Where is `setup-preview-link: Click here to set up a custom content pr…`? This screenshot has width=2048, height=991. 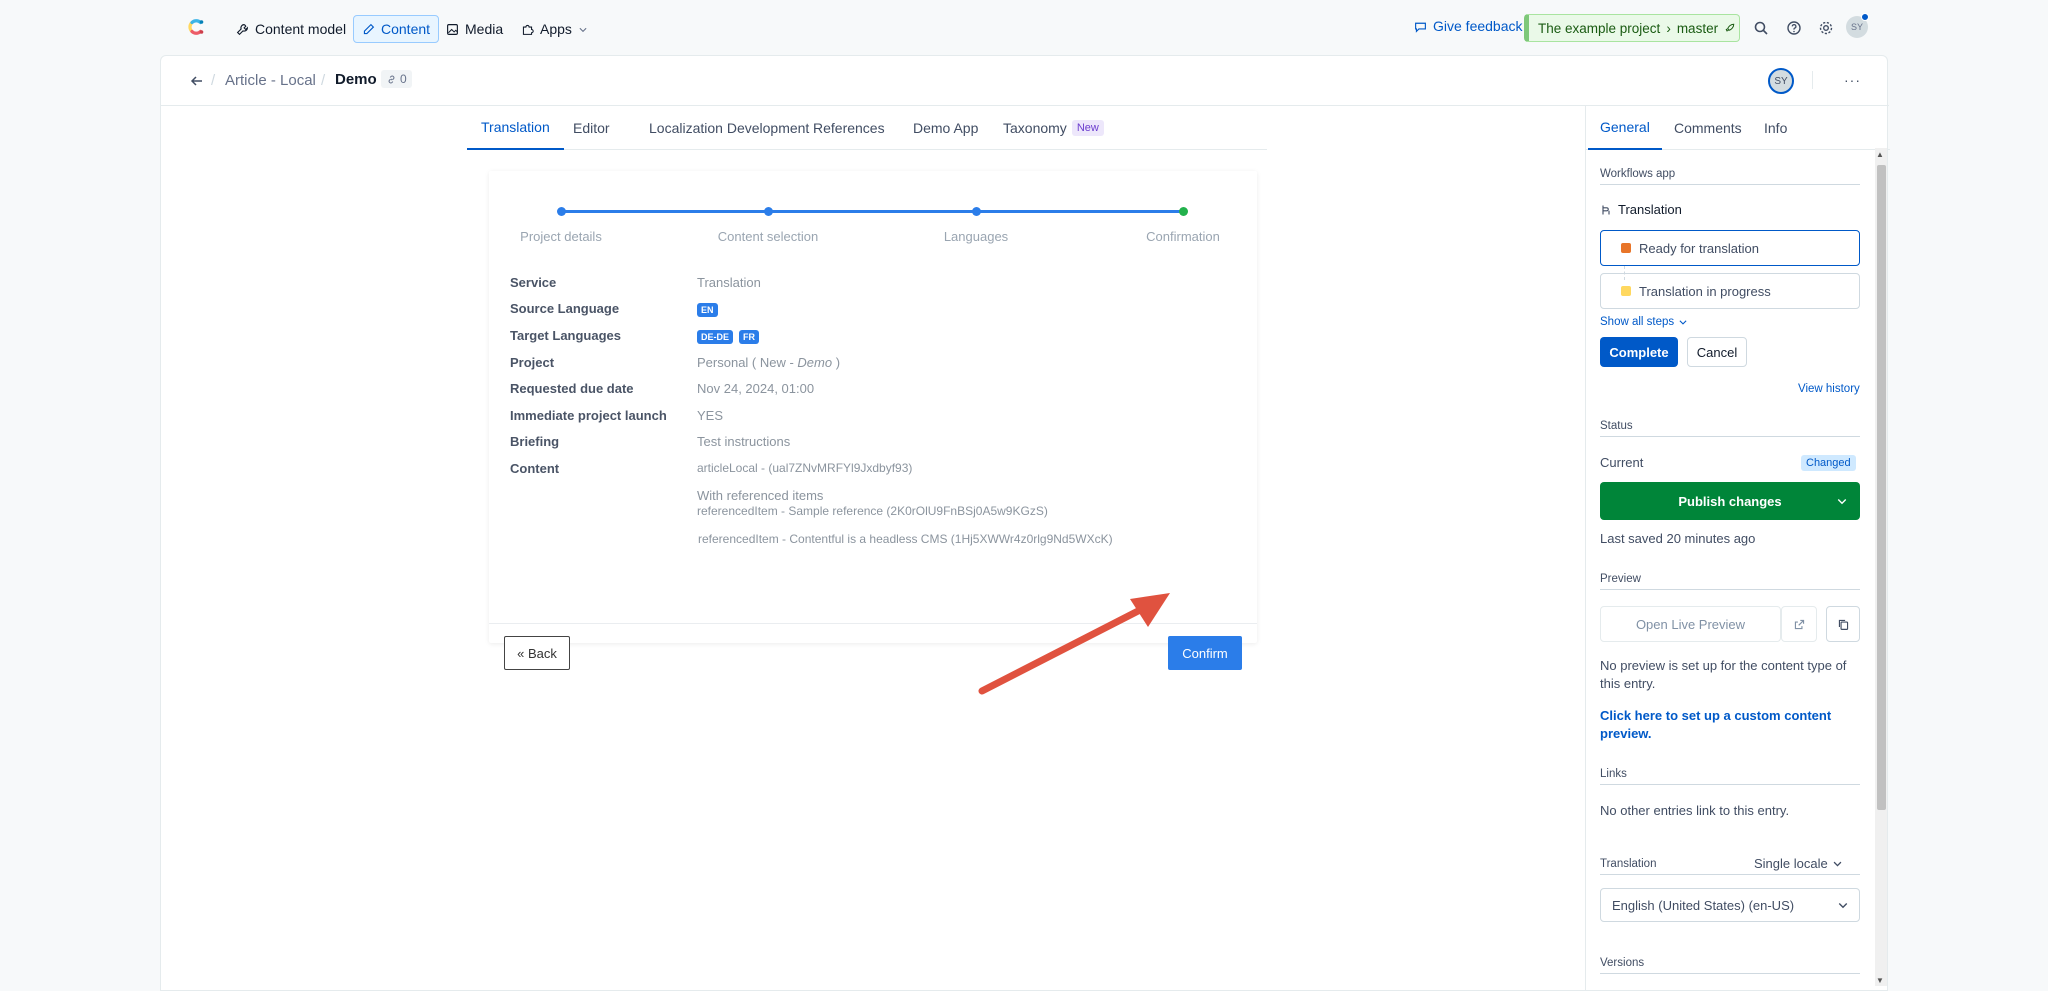
setup-preview-link: Click here to set up a custom content pr… is located at coordinates (1731, 725).